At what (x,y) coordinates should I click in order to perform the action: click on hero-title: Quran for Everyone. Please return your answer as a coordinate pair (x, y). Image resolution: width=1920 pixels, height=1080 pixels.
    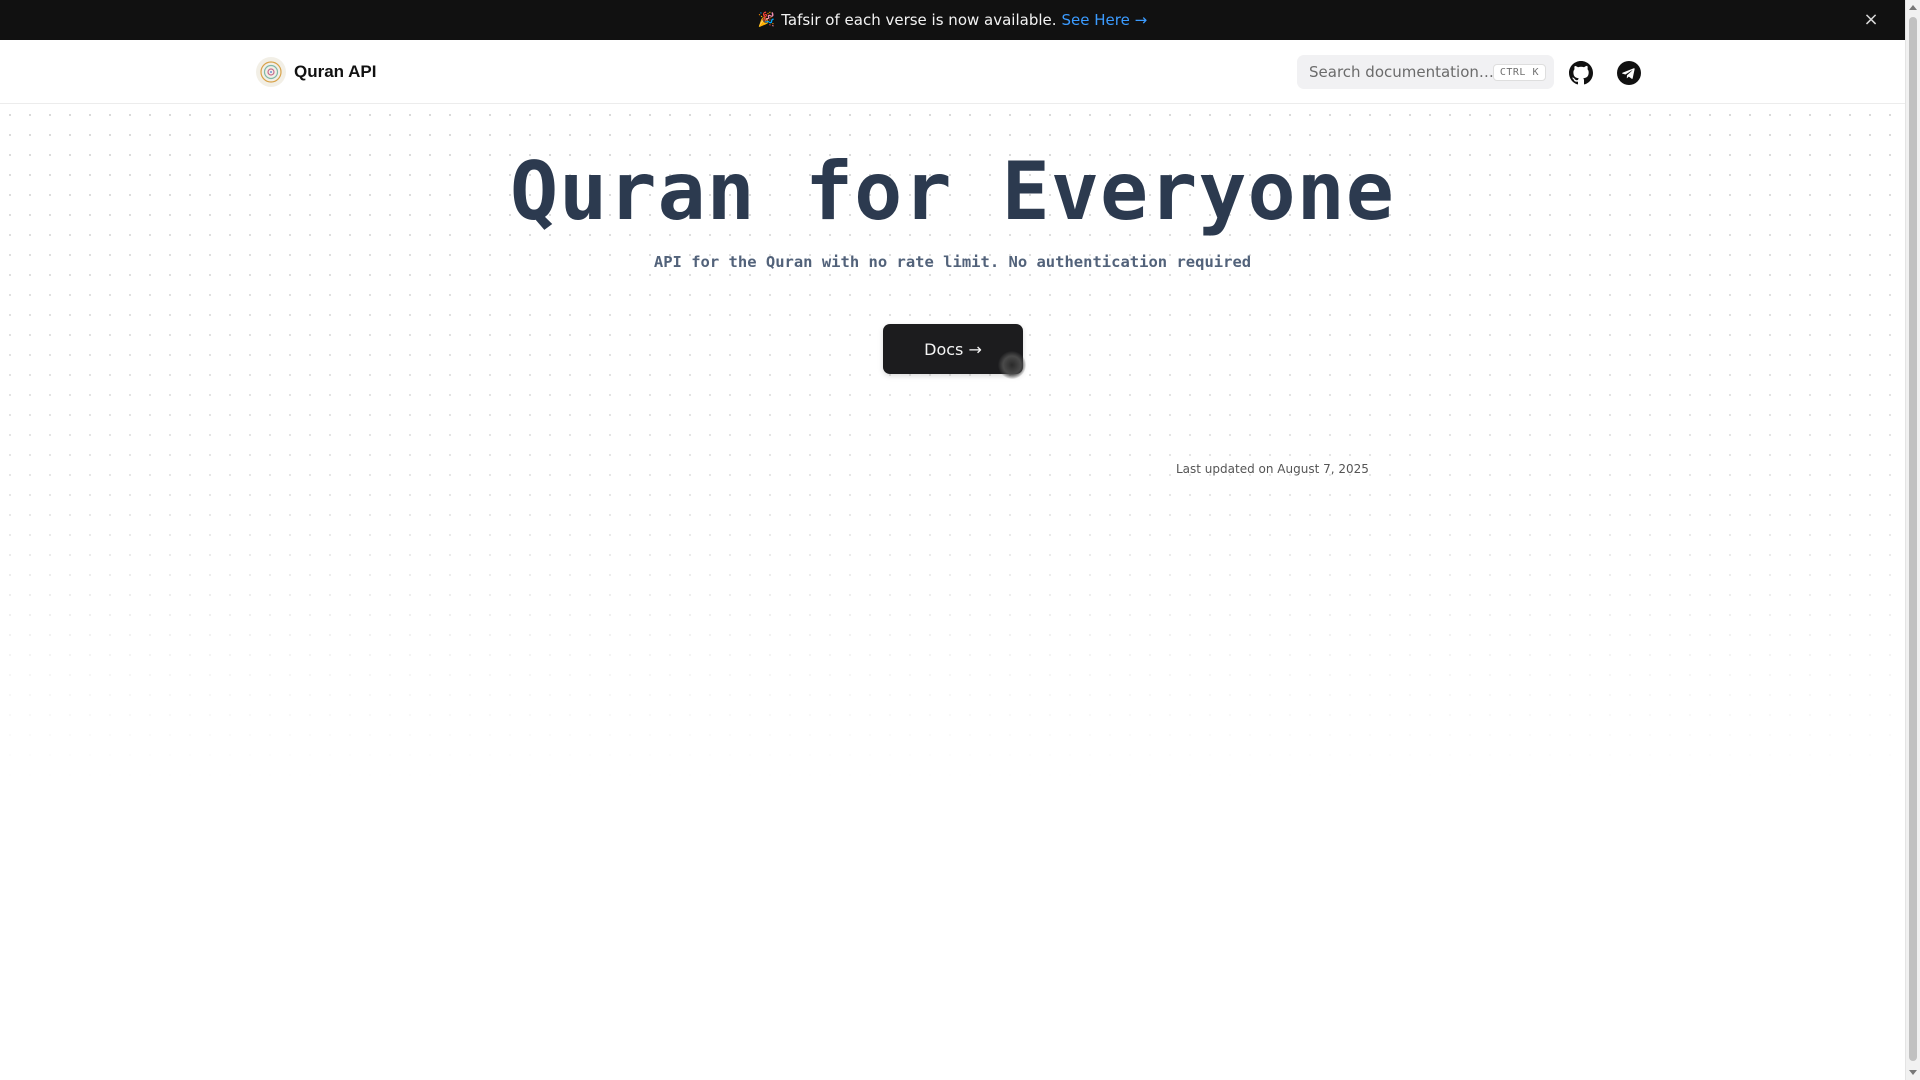
    Looking at the image, I should click on (952, 191).